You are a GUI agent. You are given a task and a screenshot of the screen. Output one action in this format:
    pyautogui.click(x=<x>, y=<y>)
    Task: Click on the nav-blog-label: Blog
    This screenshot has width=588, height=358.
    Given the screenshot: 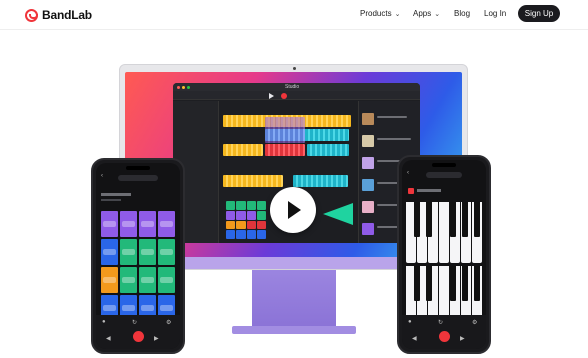 What is the action you would take?
    pyautogui.click(x=462, y=13)
    